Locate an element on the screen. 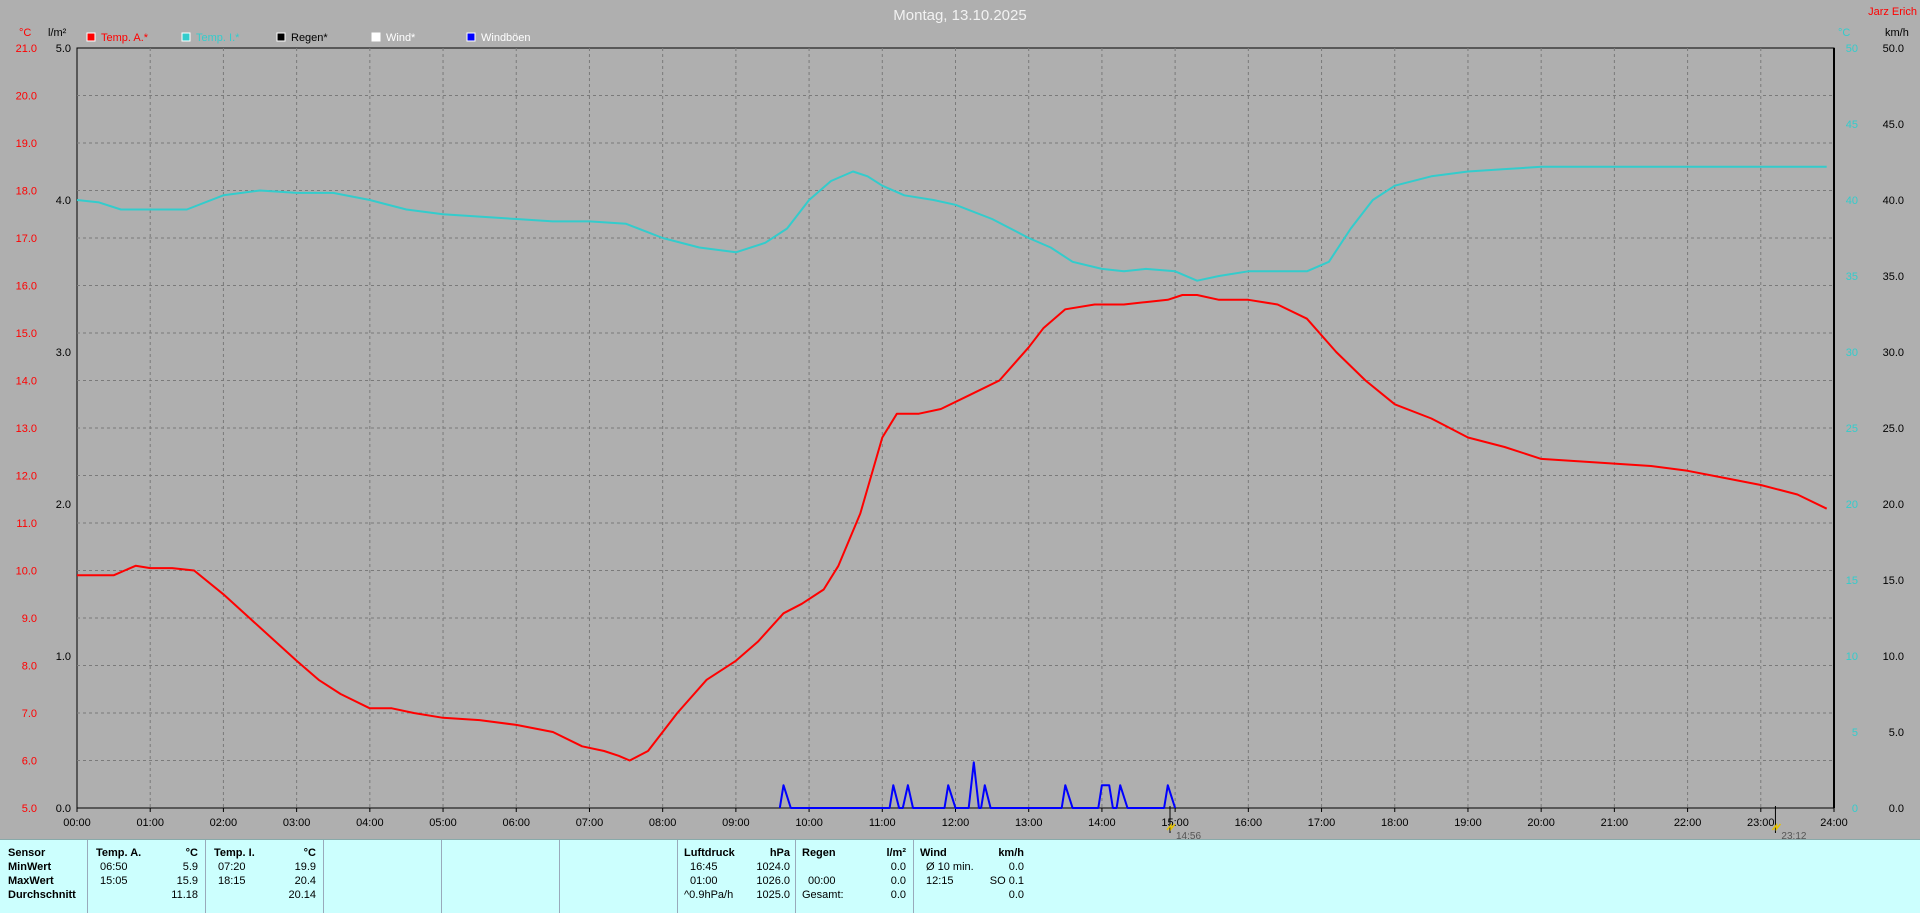  rain-tick-label: 0.0 is located at coordinates (63, 809).